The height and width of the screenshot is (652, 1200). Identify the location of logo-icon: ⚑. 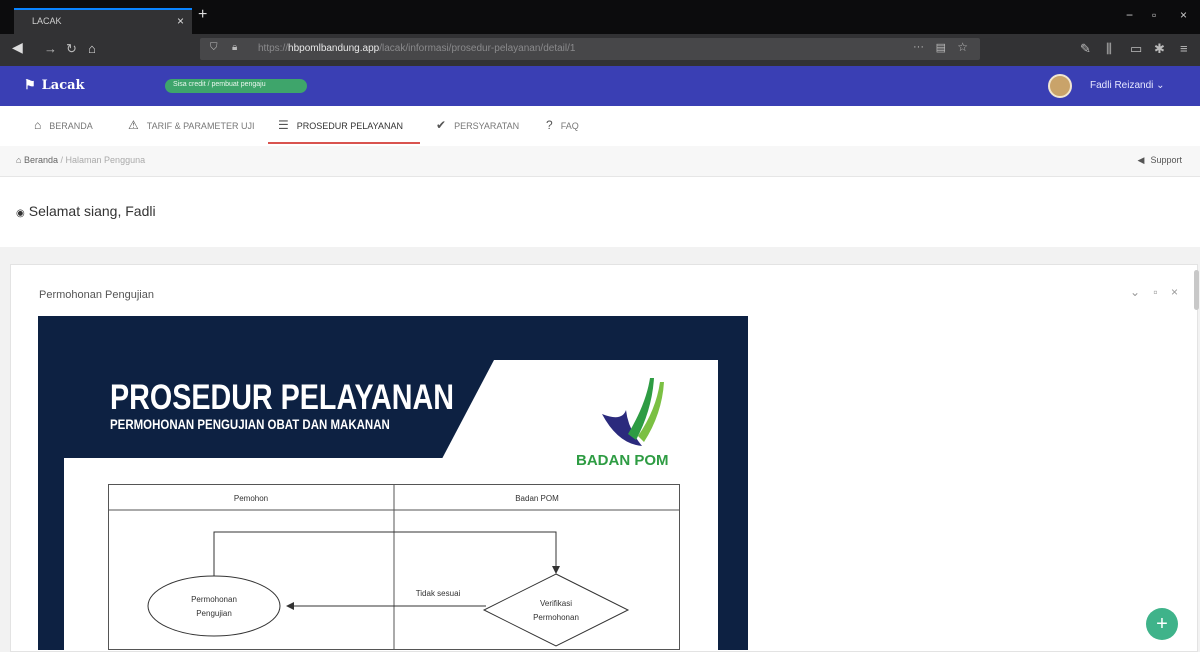
(30, 85).